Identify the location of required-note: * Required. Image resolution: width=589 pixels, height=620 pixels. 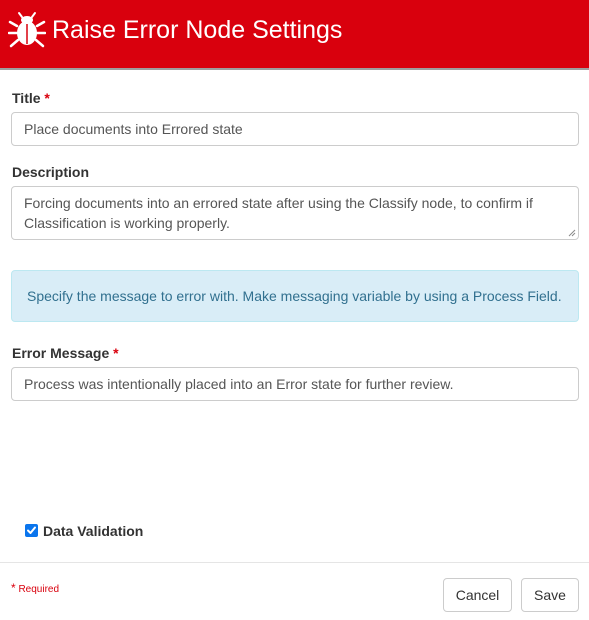
(35, 588).